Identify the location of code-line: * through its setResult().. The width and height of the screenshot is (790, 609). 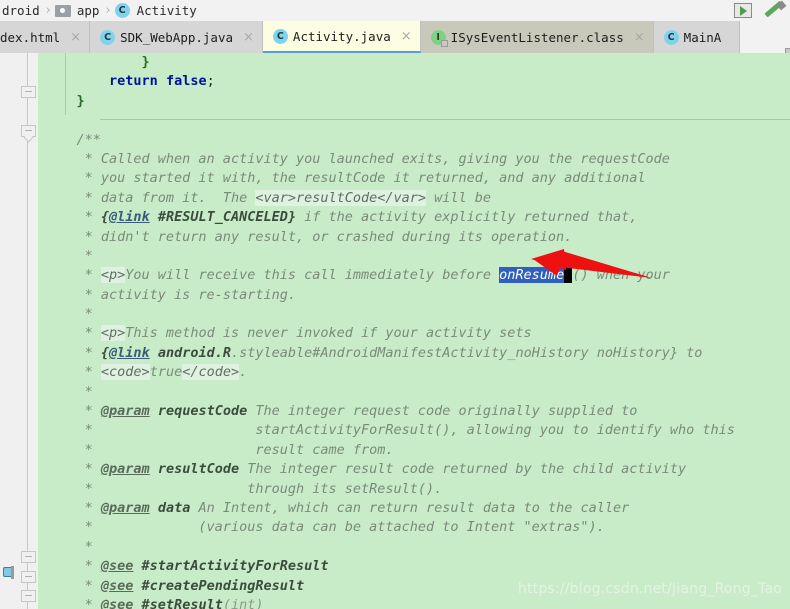
(263, 488).